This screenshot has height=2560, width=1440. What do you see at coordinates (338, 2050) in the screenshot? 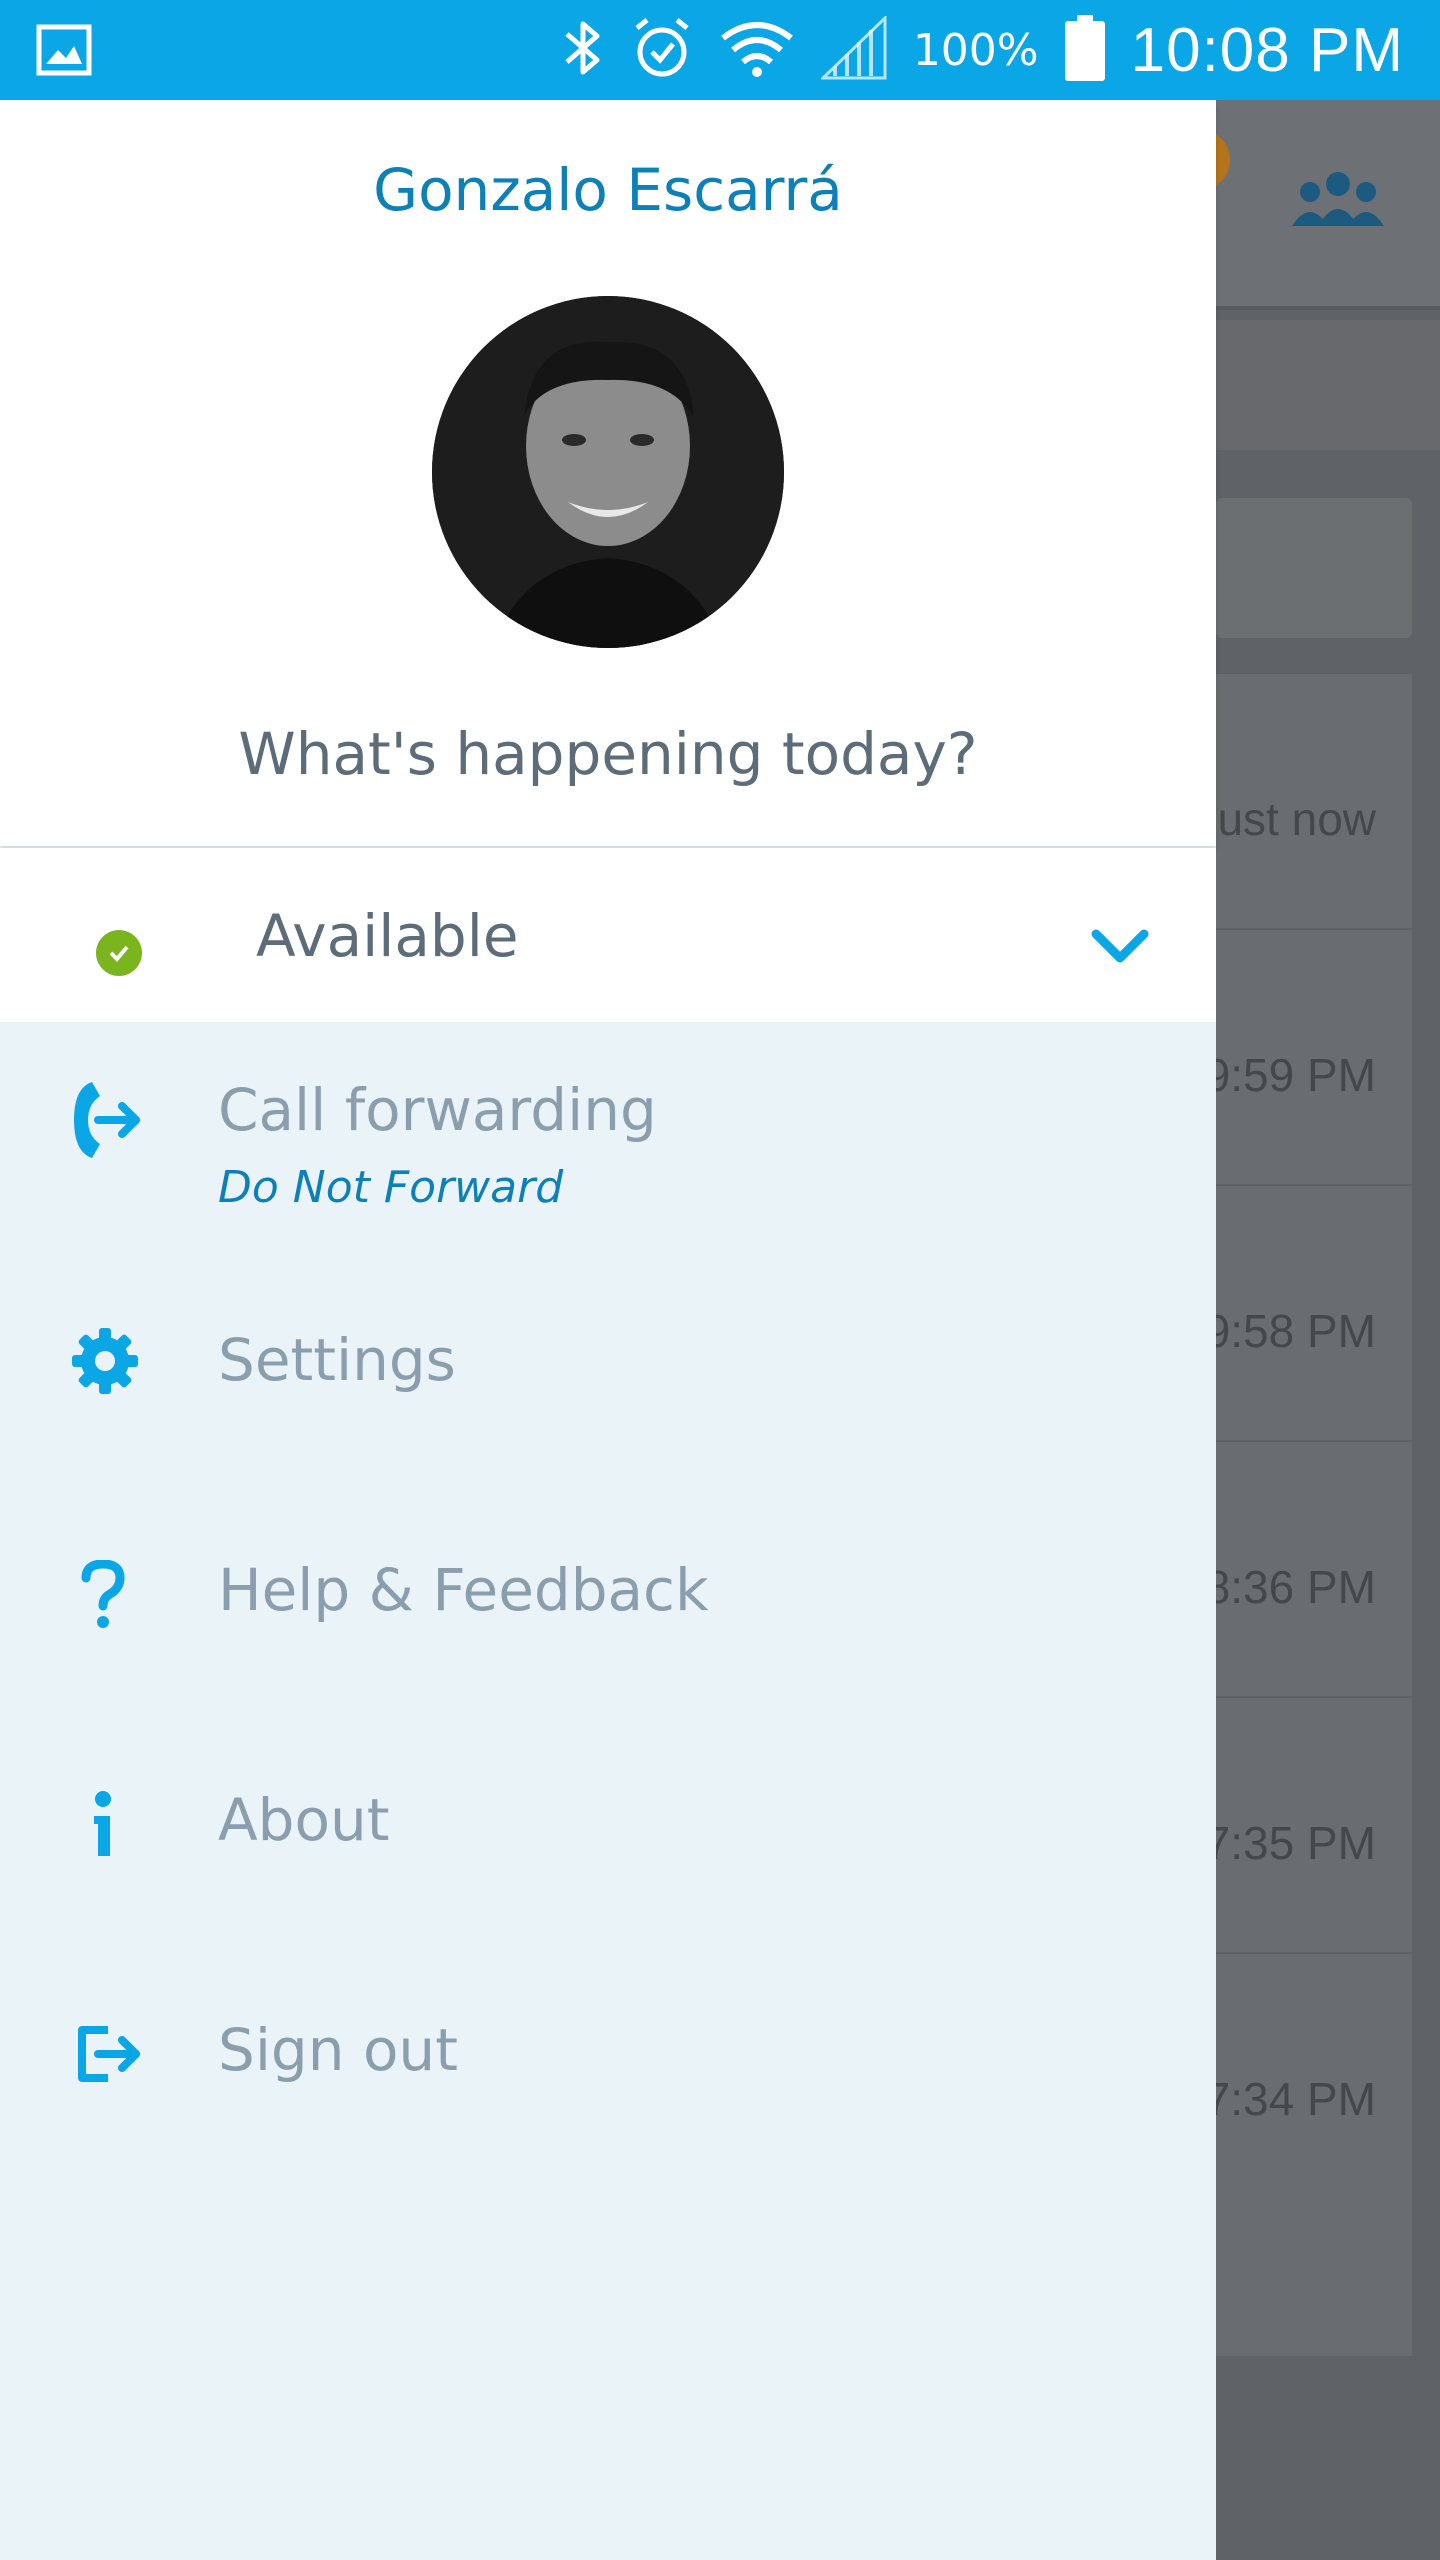
I see `menu-item-label: Sign out` at bounding box center [338, 2050].